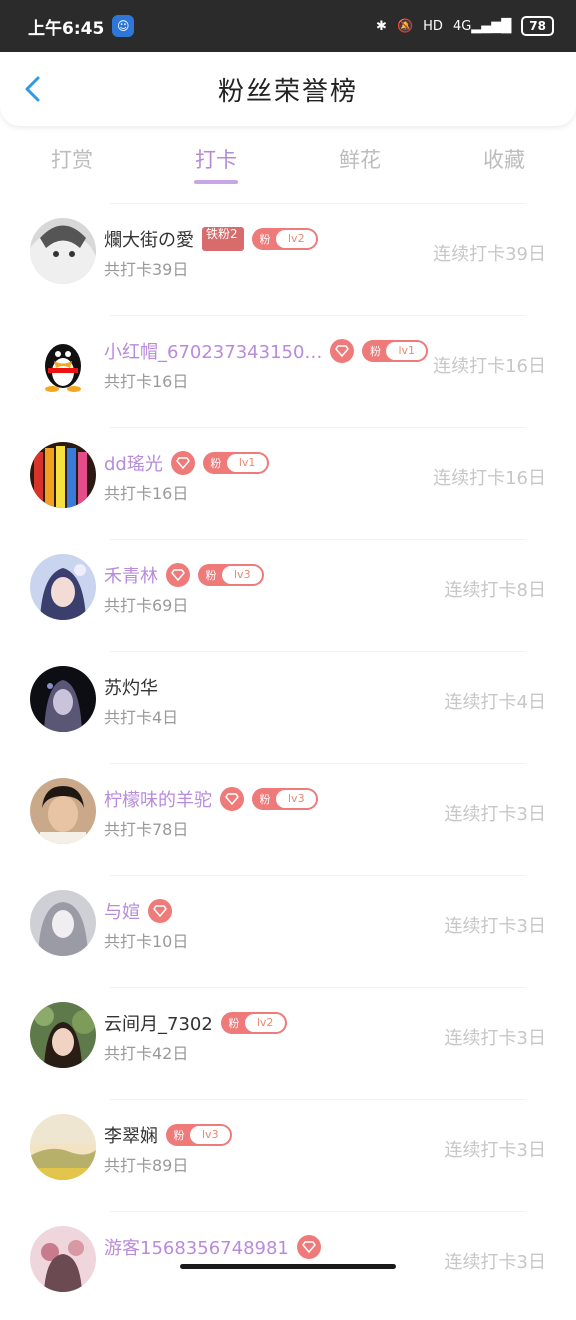 The height and width of the screenshot is (1320, 576). Describe the element at coordinates (288, 592) in the screenshot. I see `list-item: 禾青林 粉 lv3 共打卡69日 连续打卡8日` at that location.